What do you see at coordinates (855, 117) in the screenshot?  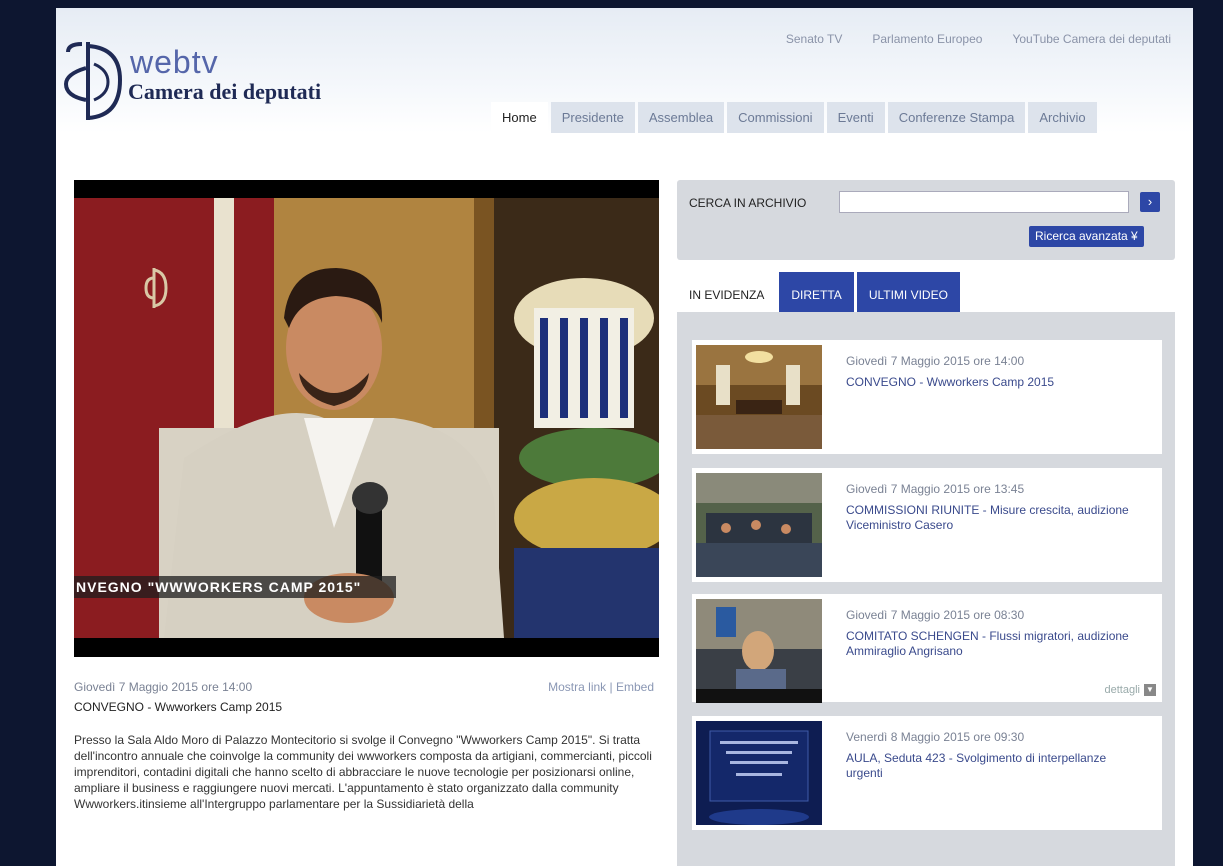 I see `nav-tab-eventi: Eventi` at bounding box center [855, 117].